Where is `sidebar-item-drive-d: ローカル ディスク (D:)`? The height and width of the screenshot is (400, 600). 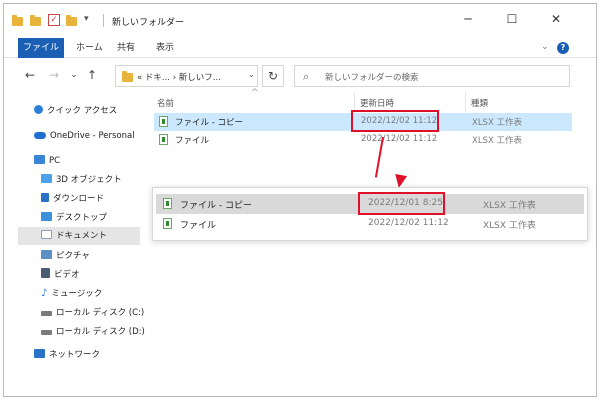 sidebar-item-drive-d: ローカル ディスク (D:) is located at coordinates (93, 332).